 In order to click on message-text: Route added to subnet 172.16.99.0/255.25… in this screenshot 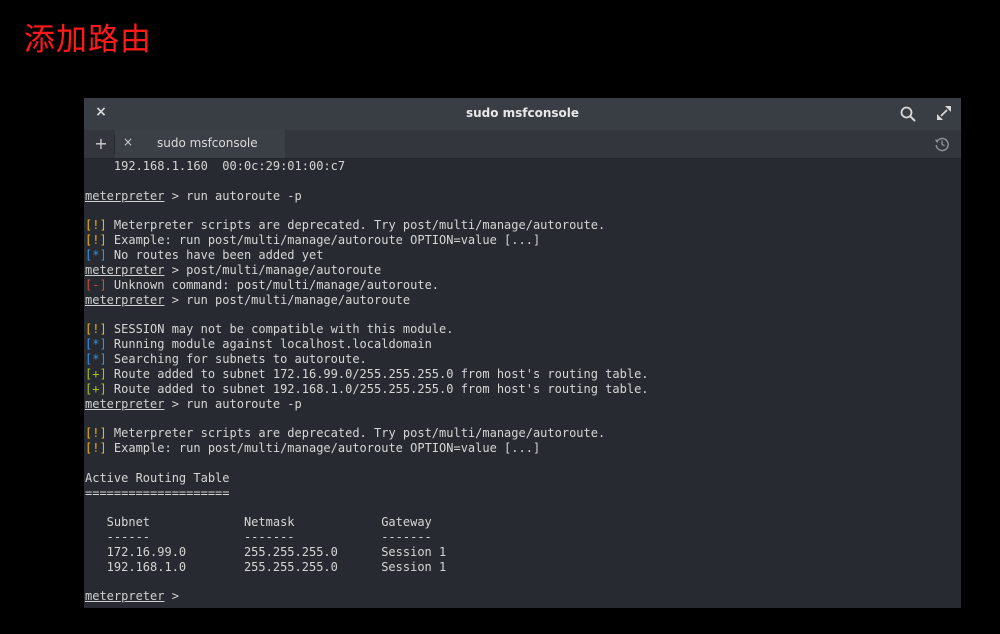, I will do `click(377, 373)`.